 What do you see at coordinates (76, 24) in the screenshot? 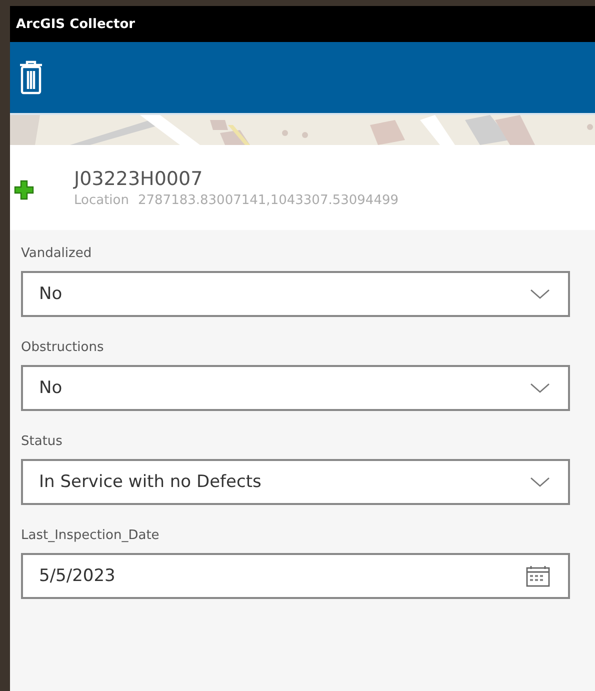
I see `window-title: ArcGIS Collector` at bounding box center [76, 24].